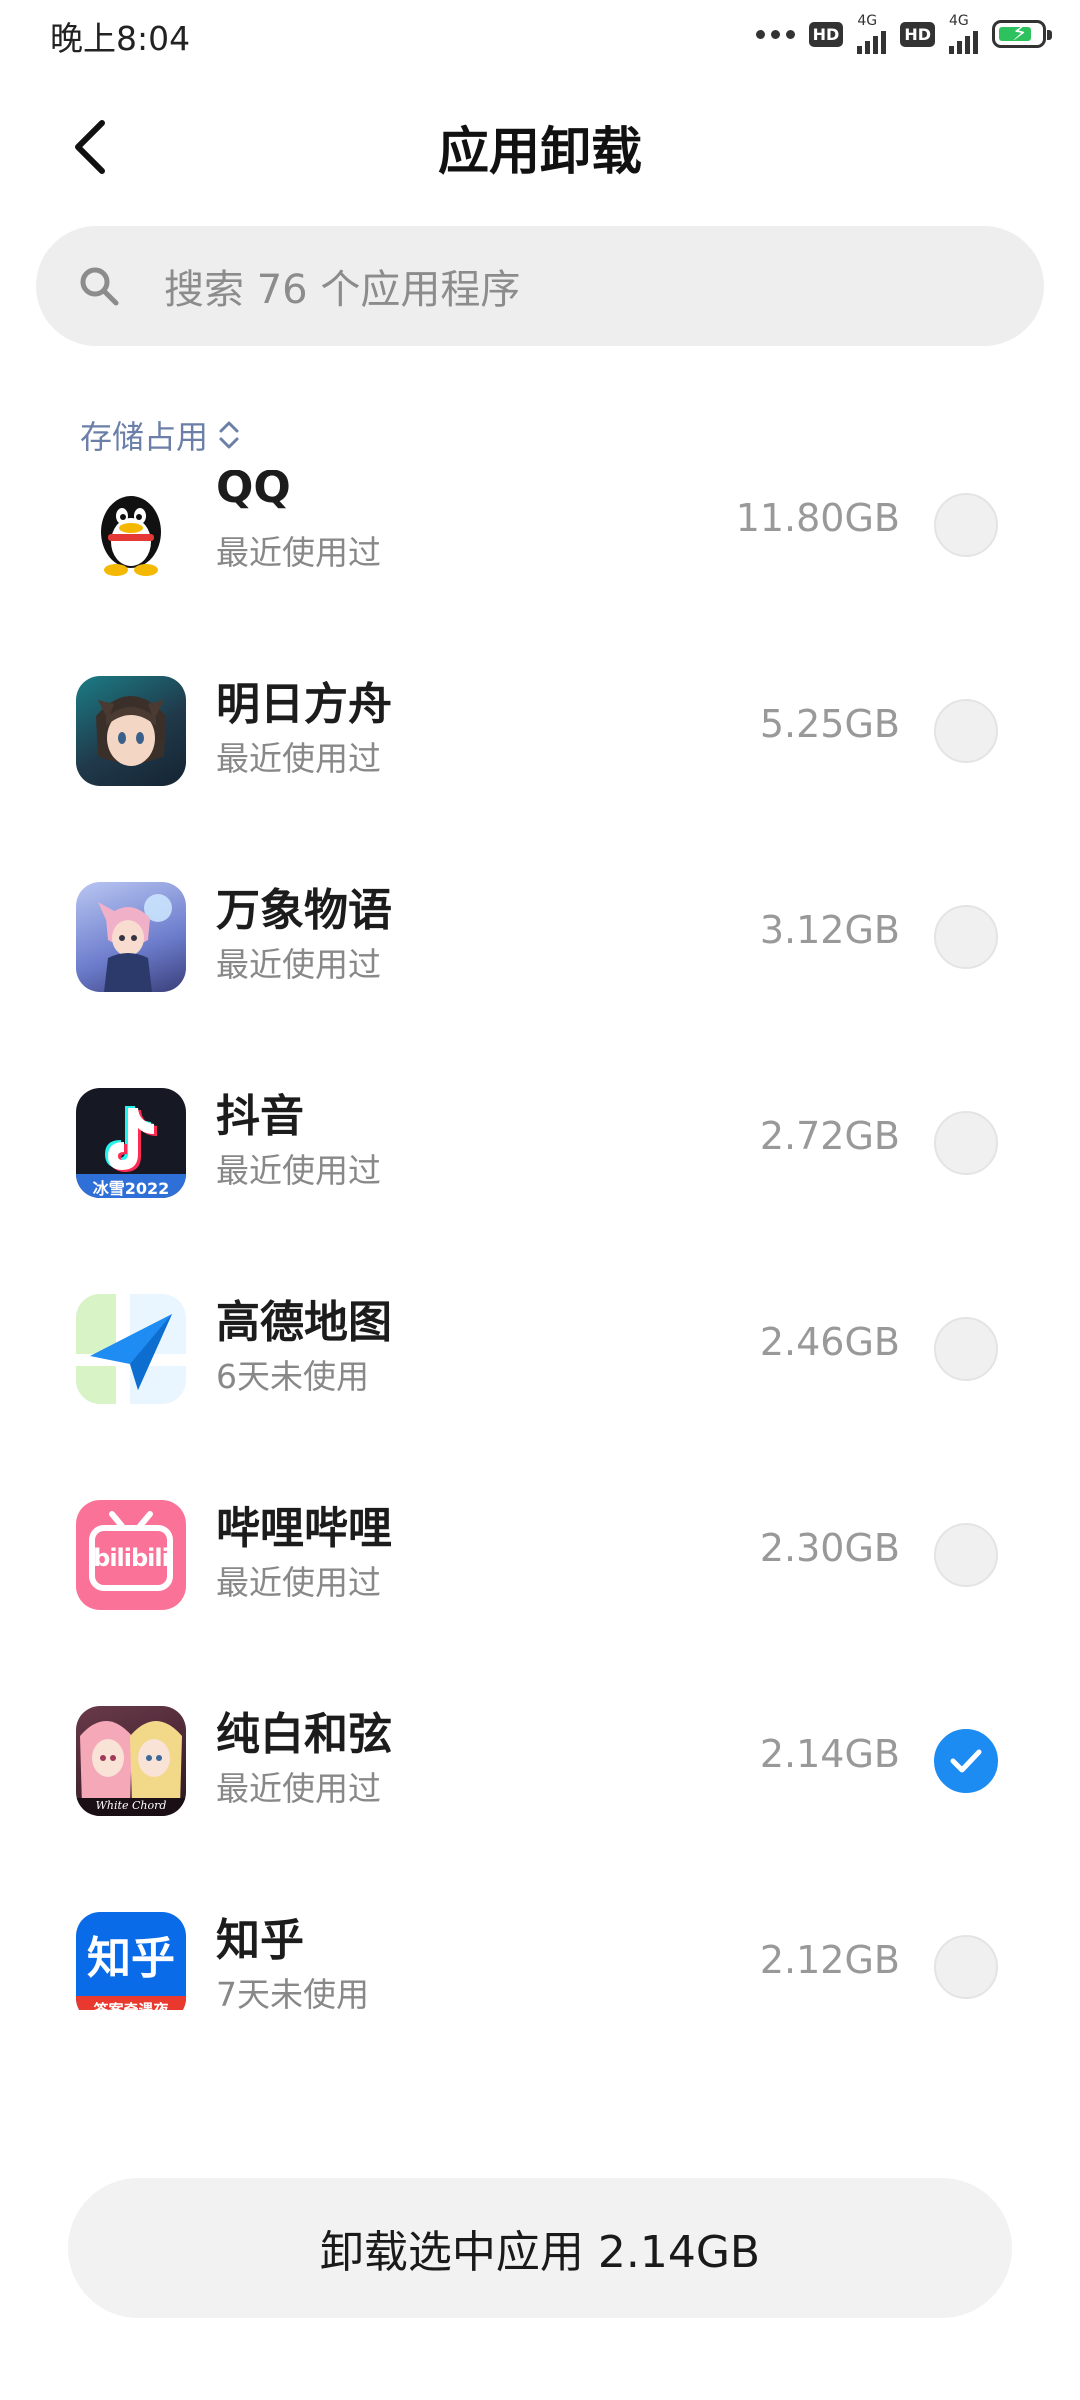 This screenshot has width=1080, height=2400. Describe the element at coordinates (131, 1188) in the screenshot. I see `douyin-badge-text: 冰雪2022` at that location.